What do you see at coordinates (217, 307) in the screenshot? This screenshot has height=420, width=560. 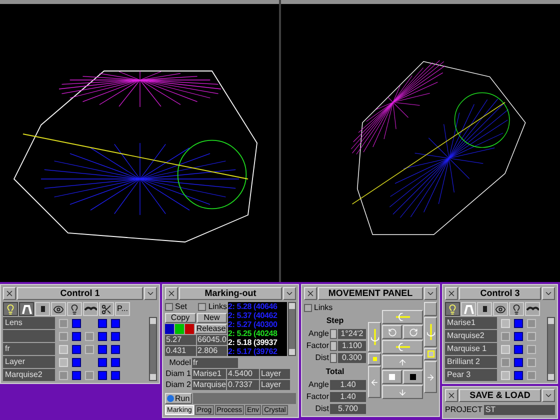 I see `checkbox-label: Links` at bounding box center [217, 307].